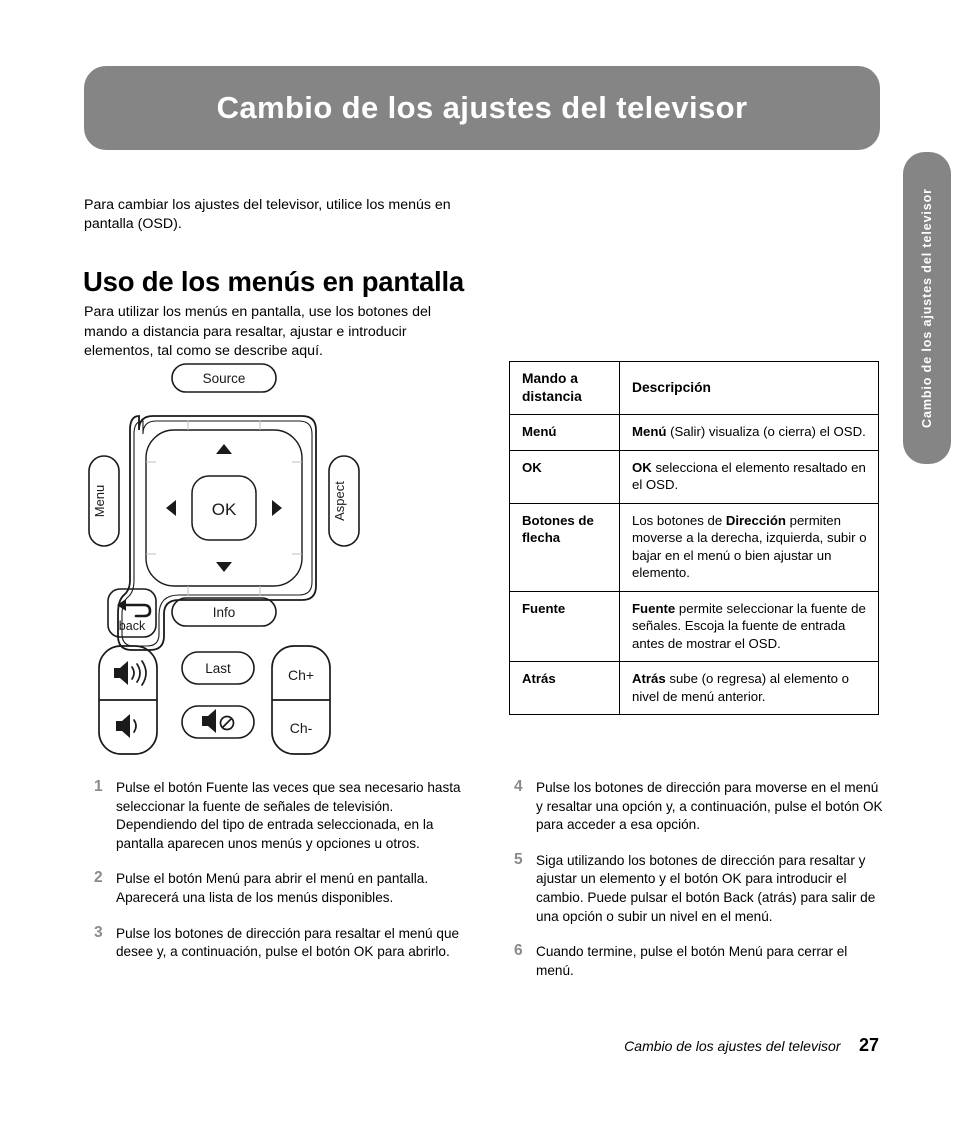 This screenshot has height=1123, width=954. I want to click on step-number: 6, so click(518, 951).